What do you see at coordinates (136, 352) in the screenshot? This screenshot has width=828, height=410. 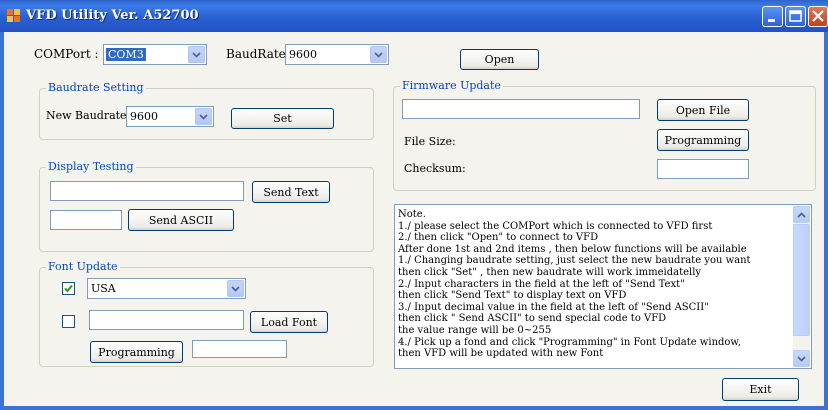 I see `font-programming-button: Programming` at bounding box center [136, 352].